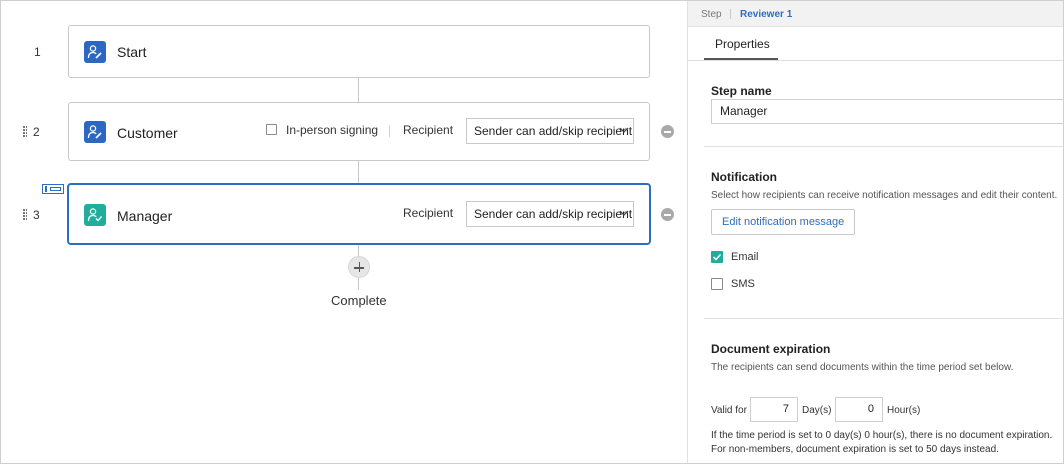  Describe the element at coordinates (771, 349) in the screenshot. I see `expiration-title: Document expiration` at that location.